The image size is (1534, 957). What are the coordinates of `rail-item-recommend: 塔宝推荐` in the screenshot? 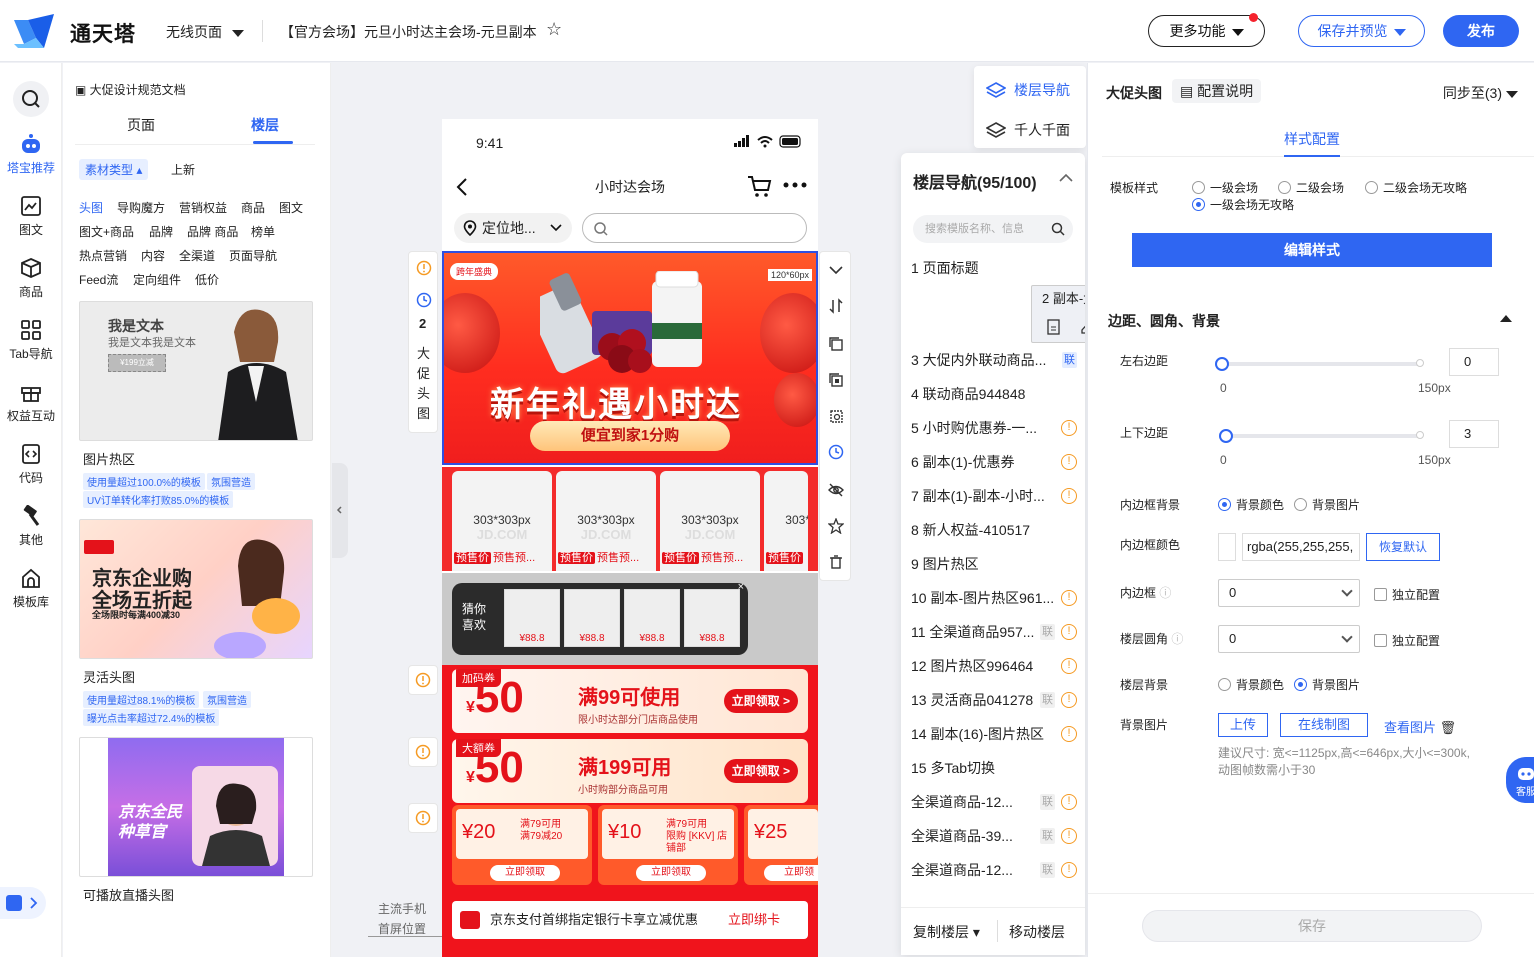 It's located at (31, 154).